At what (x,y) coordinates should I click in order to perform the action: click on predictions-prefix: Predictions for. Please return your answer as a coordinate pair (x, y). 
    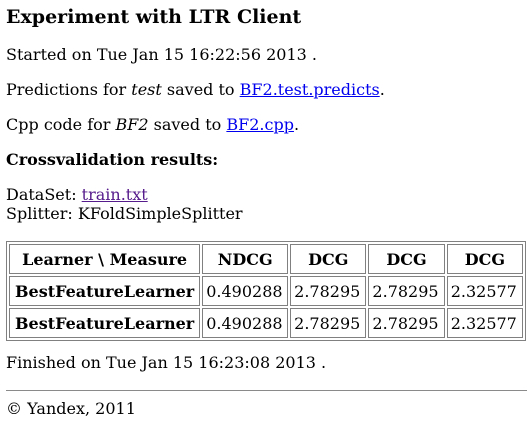
    Looking at the image, I should click on (69, 89).